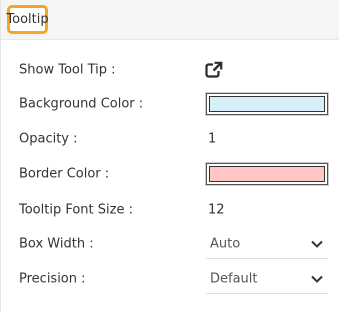  I want to click on tooltip-font-size-value: 12, so click(216, 210).